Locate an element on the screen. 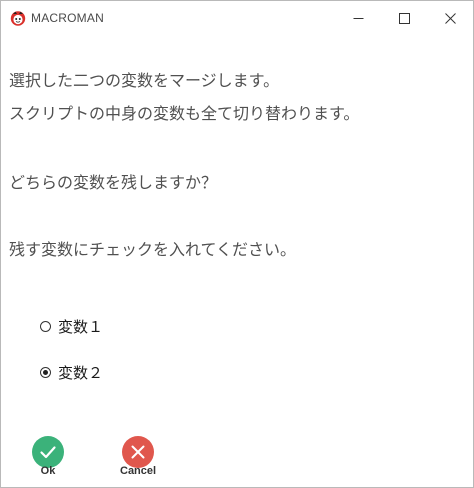 This screenshot has height=488, width=474. radio-label: 変数２ is located at coordinates (81, 373).